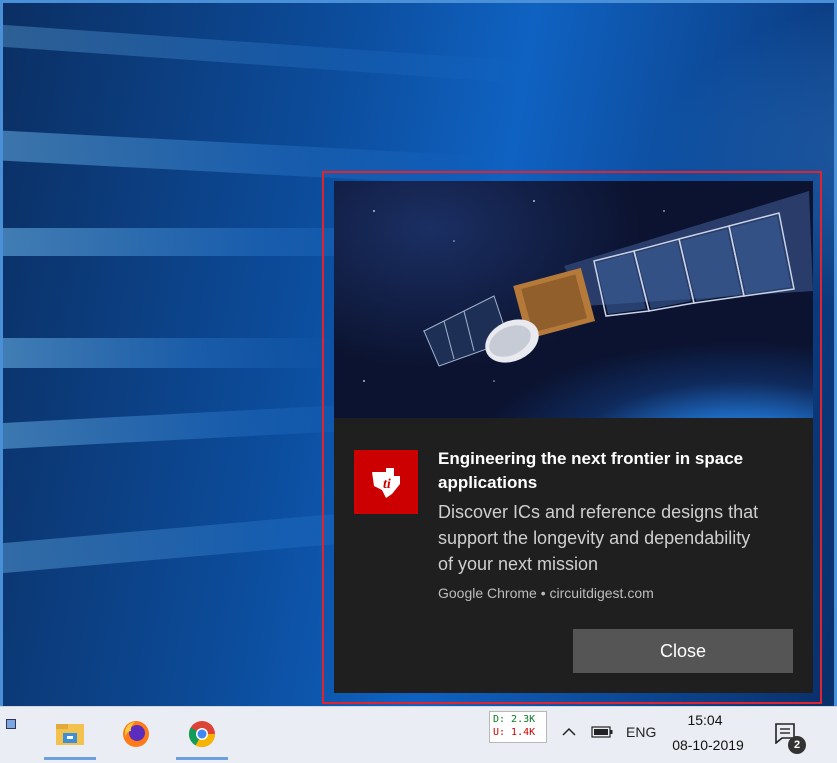 The image size is (837, 763). I want to click on taskbar-app-file-explorer, so click(70, 733).